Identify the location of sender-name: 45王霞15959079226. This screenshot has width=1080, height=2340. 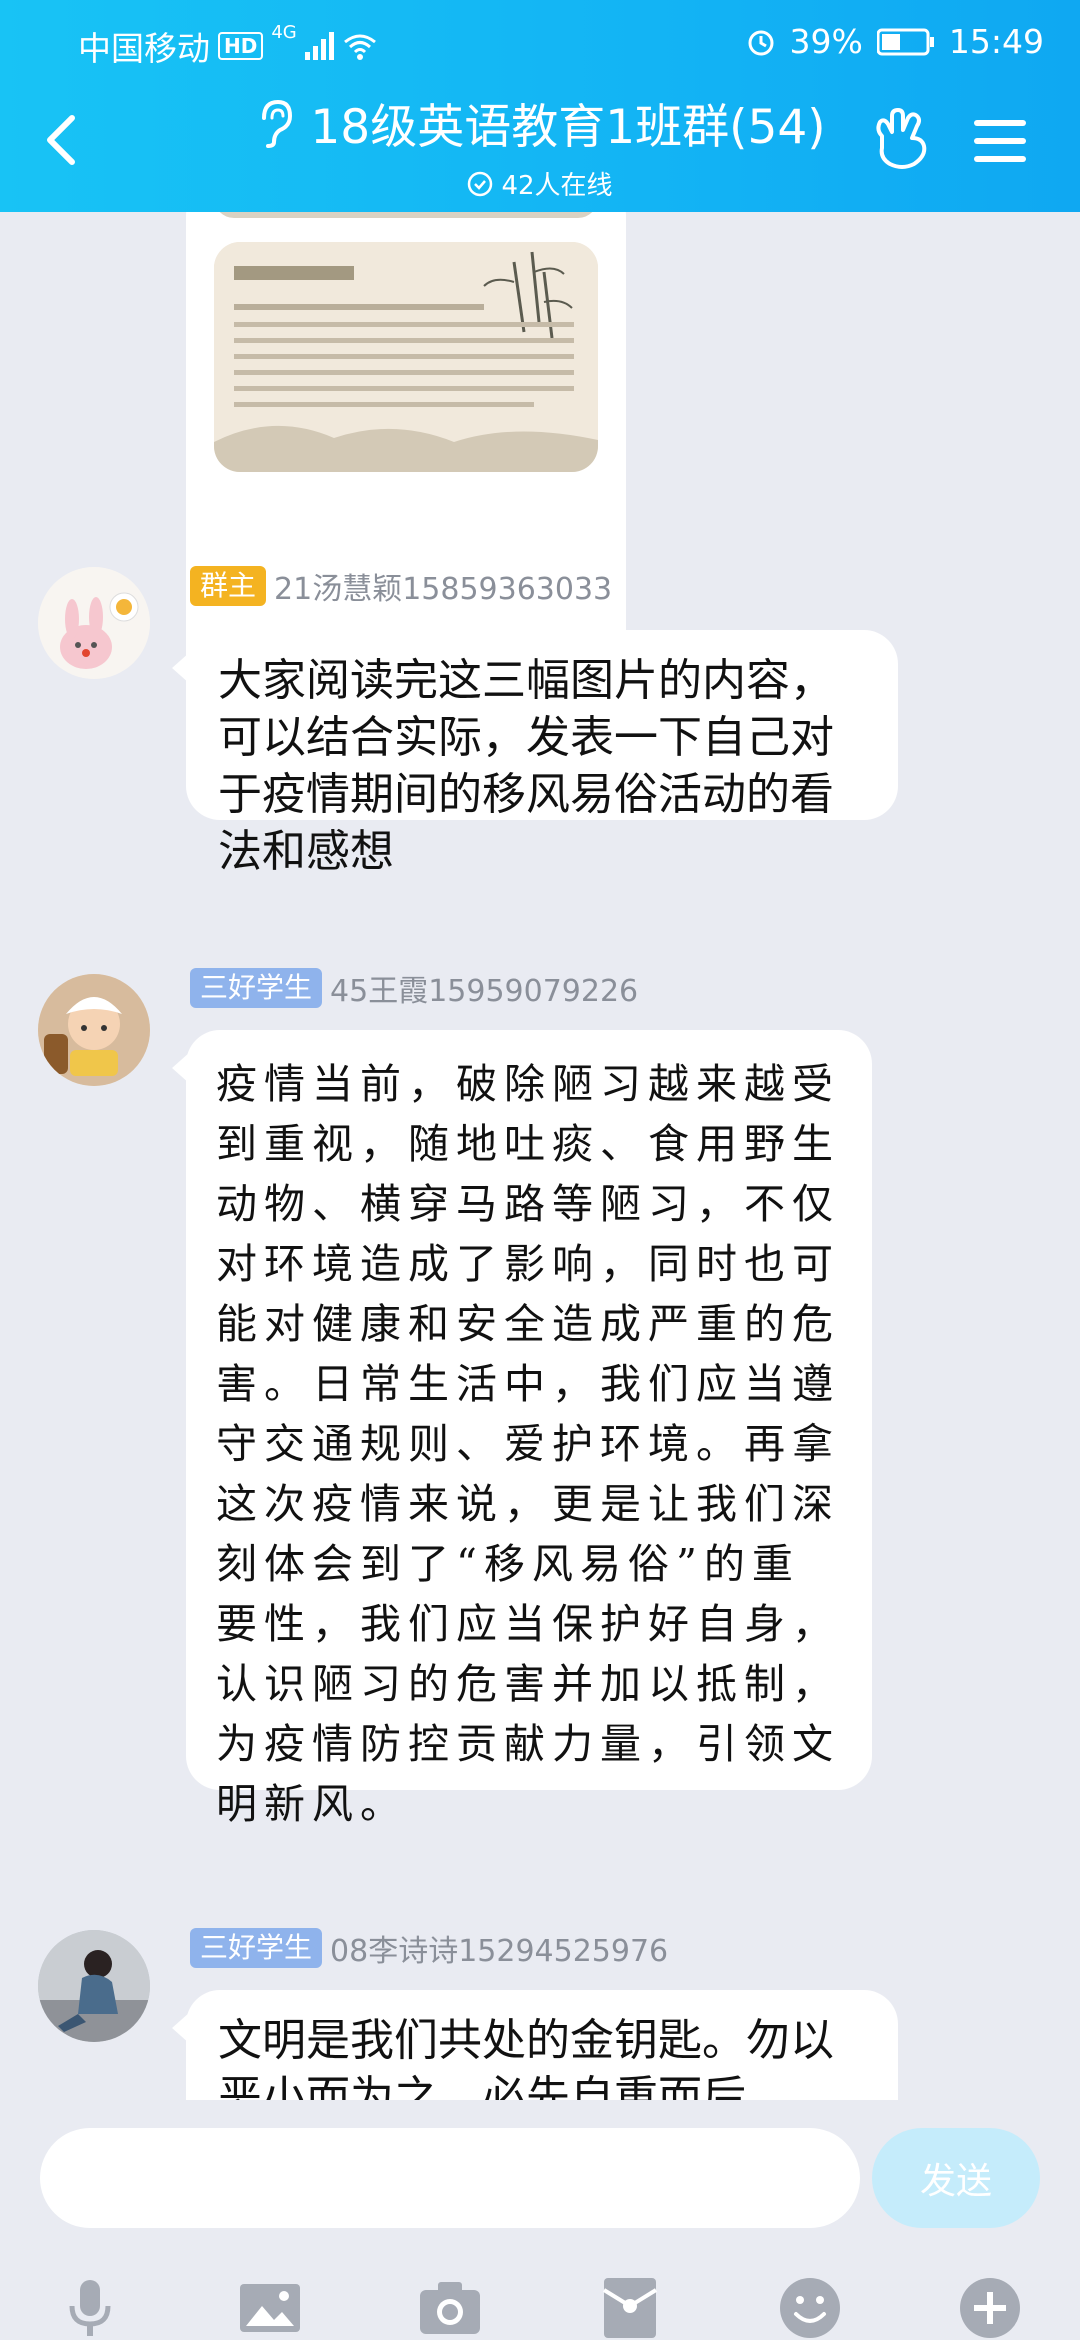
(484, 988).